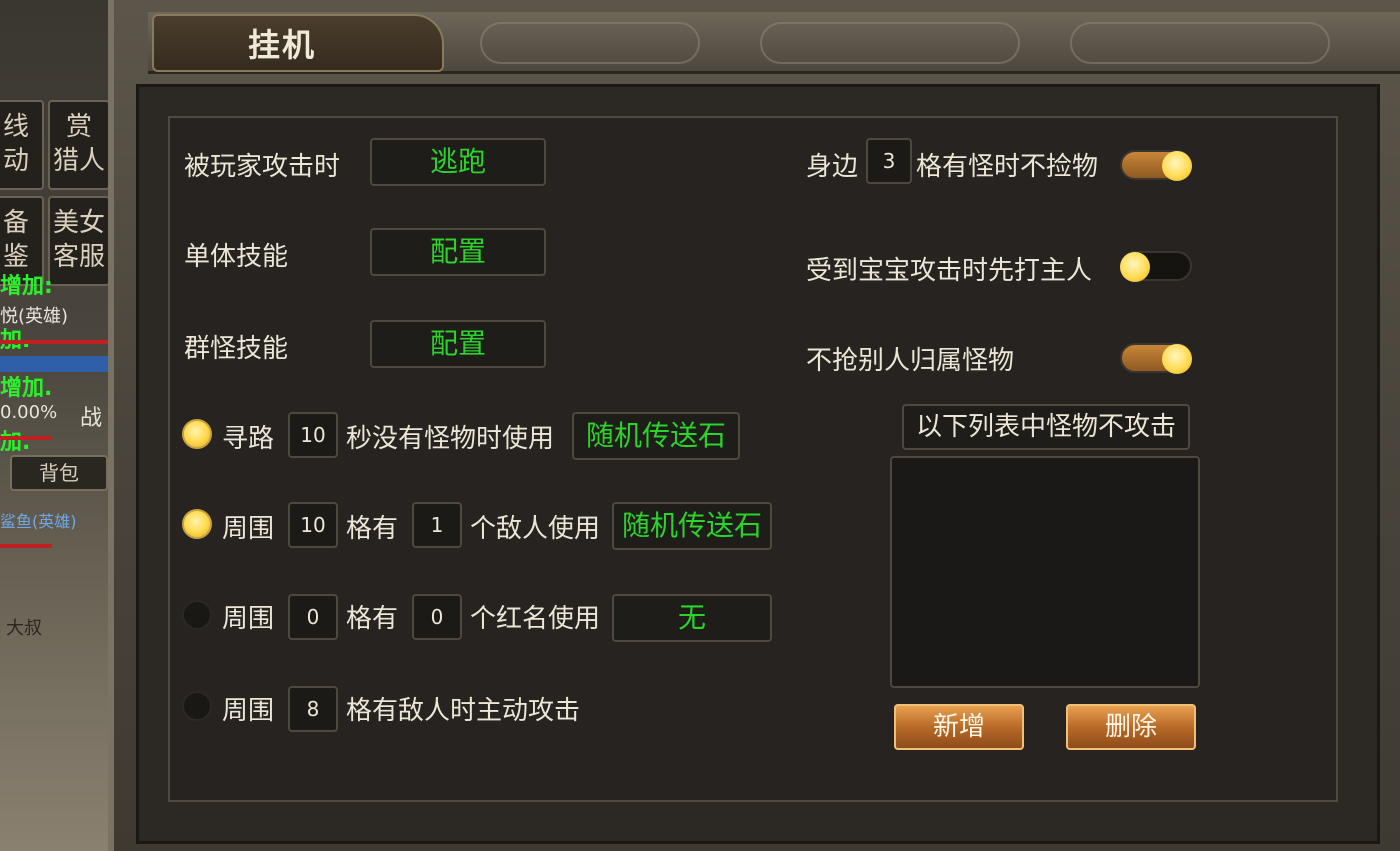 This screenshot has height=851, width=1400. I want to click on no-steal-toggle-knob, so click(1177, 359).